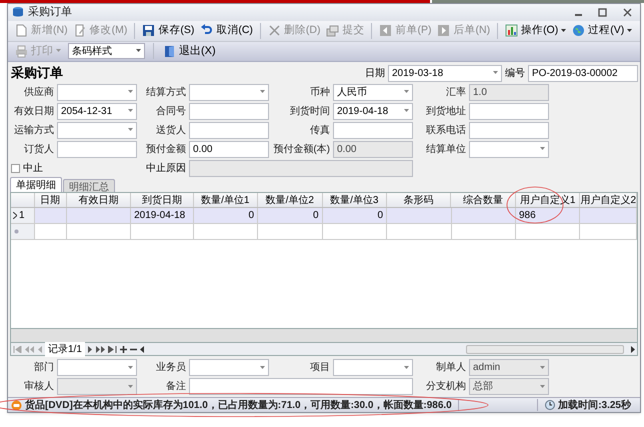  Describe the element at coordinates (39, 93) in the screenshot. I see `field-label: 供应商` at that location.